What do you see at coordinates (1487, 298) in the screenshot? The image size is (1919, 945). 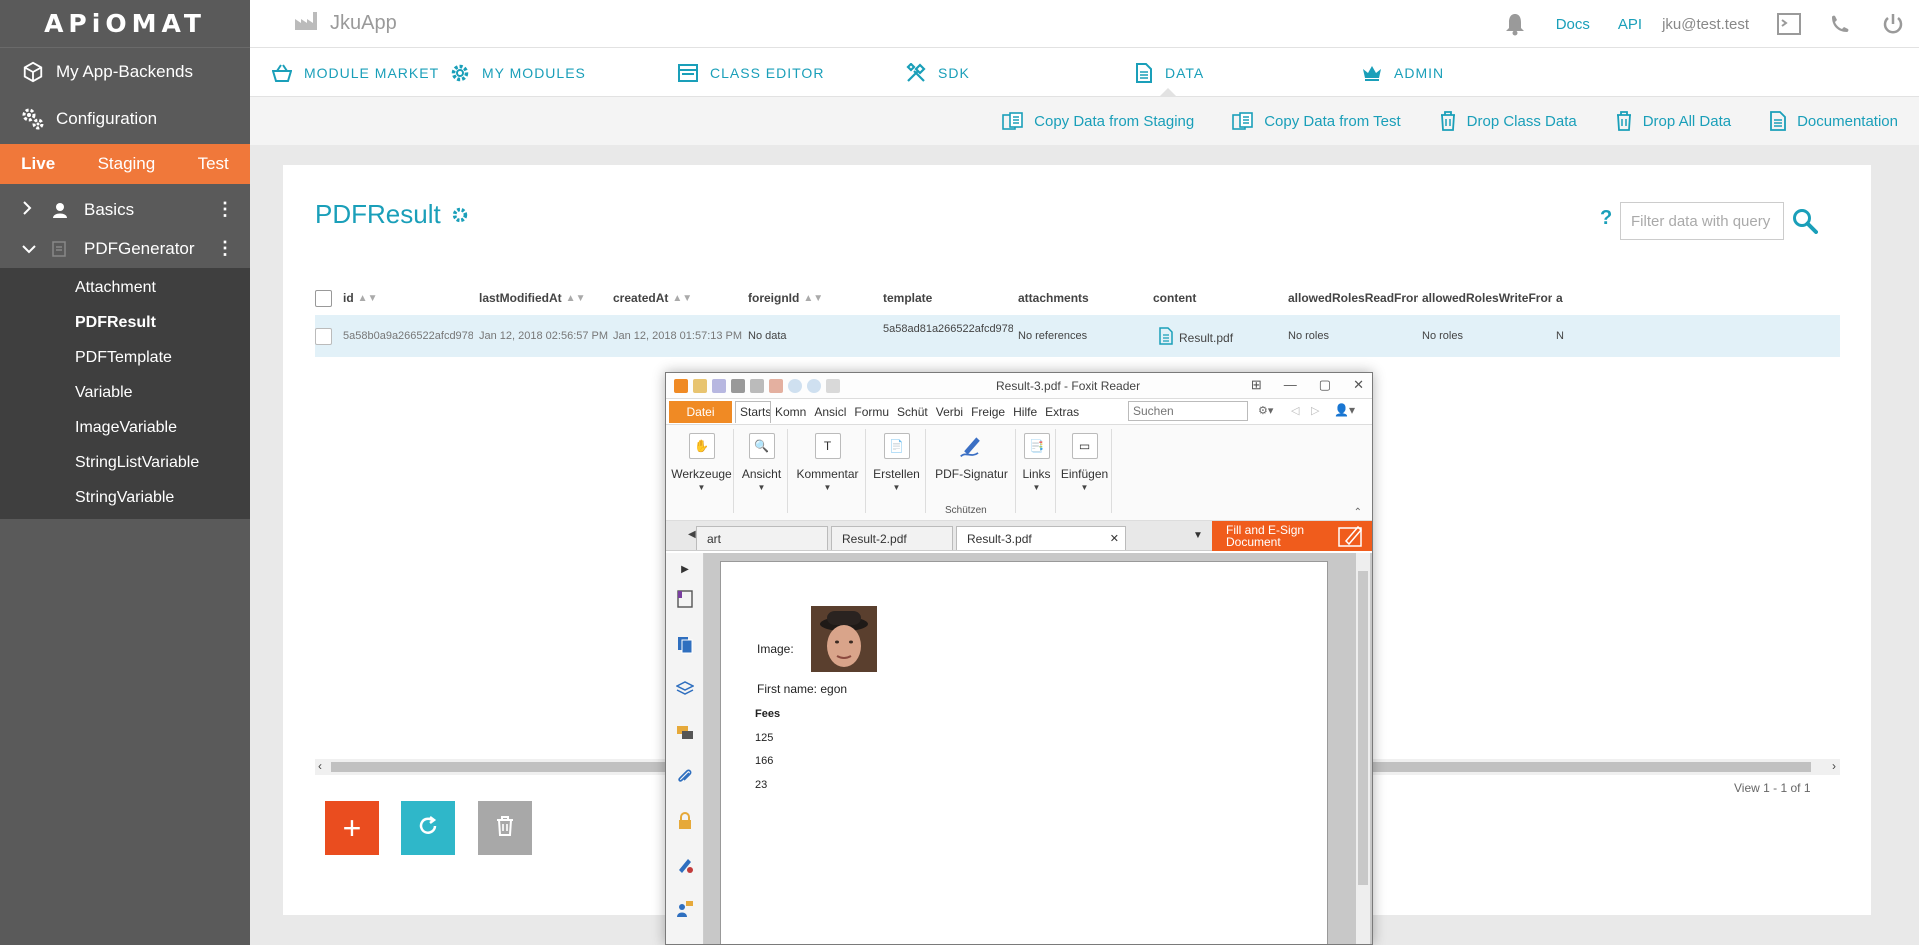 I see `column-header-allowed-roles-write: allowedRolesWriteFromC` at bounding box center [1487, 298].